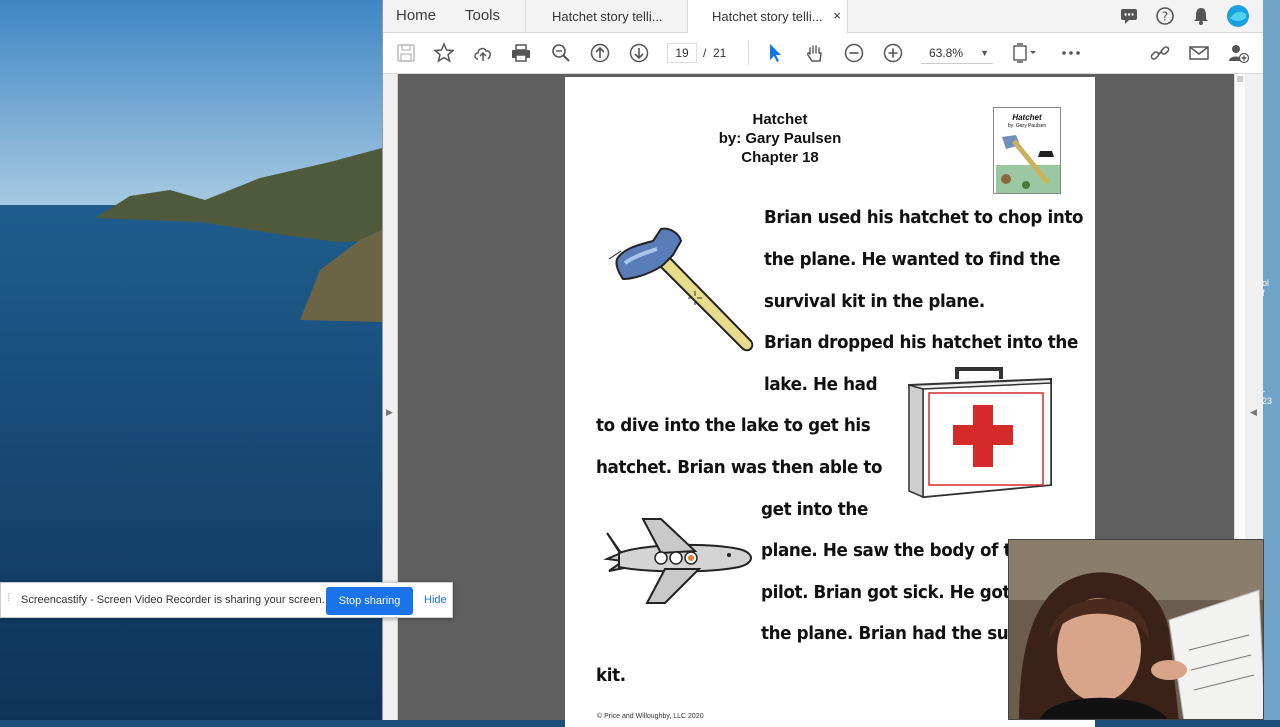 The width and height of the screenshot is (1280, 727). What do you see at coordinates (444, 53) in the screenshot?
I see `star-bookmark-icon` at bounding box center [444, 53].